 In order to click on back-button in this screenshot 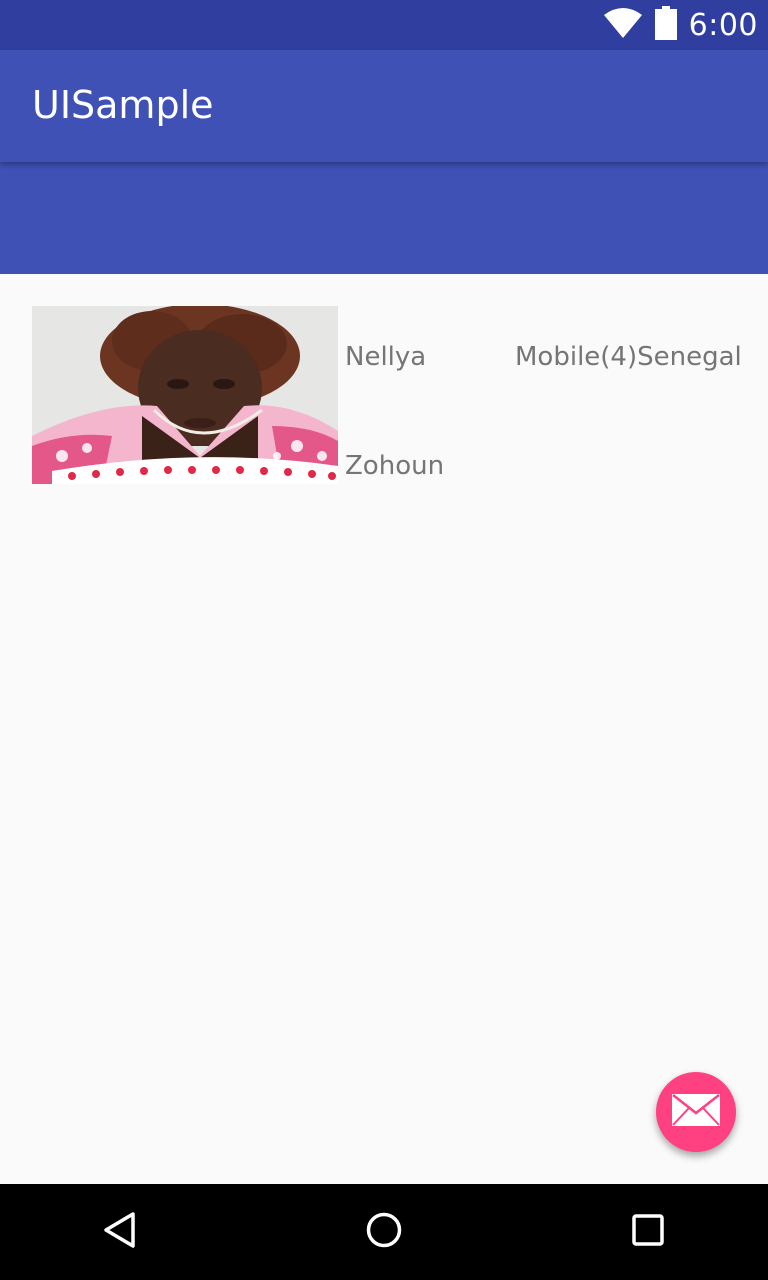, I will do `click(120, 1232)`.